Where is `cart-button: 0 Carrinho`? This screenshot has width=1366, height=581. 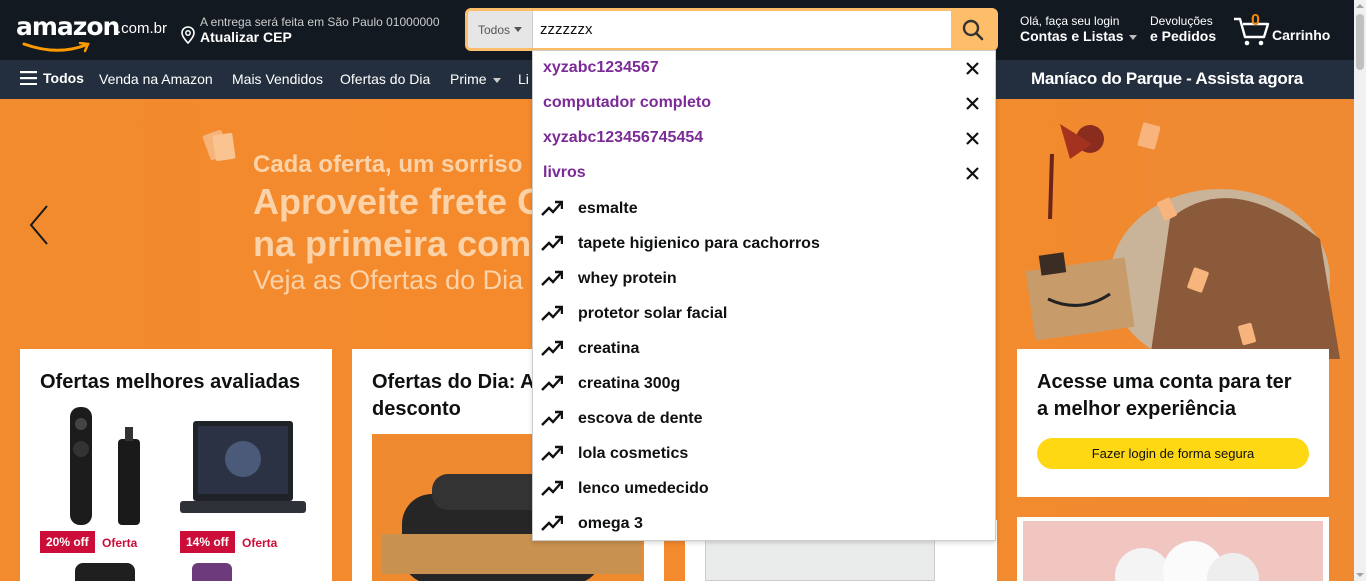
cart-button: 0 Carrinho is located at coordinates (1287, 30).